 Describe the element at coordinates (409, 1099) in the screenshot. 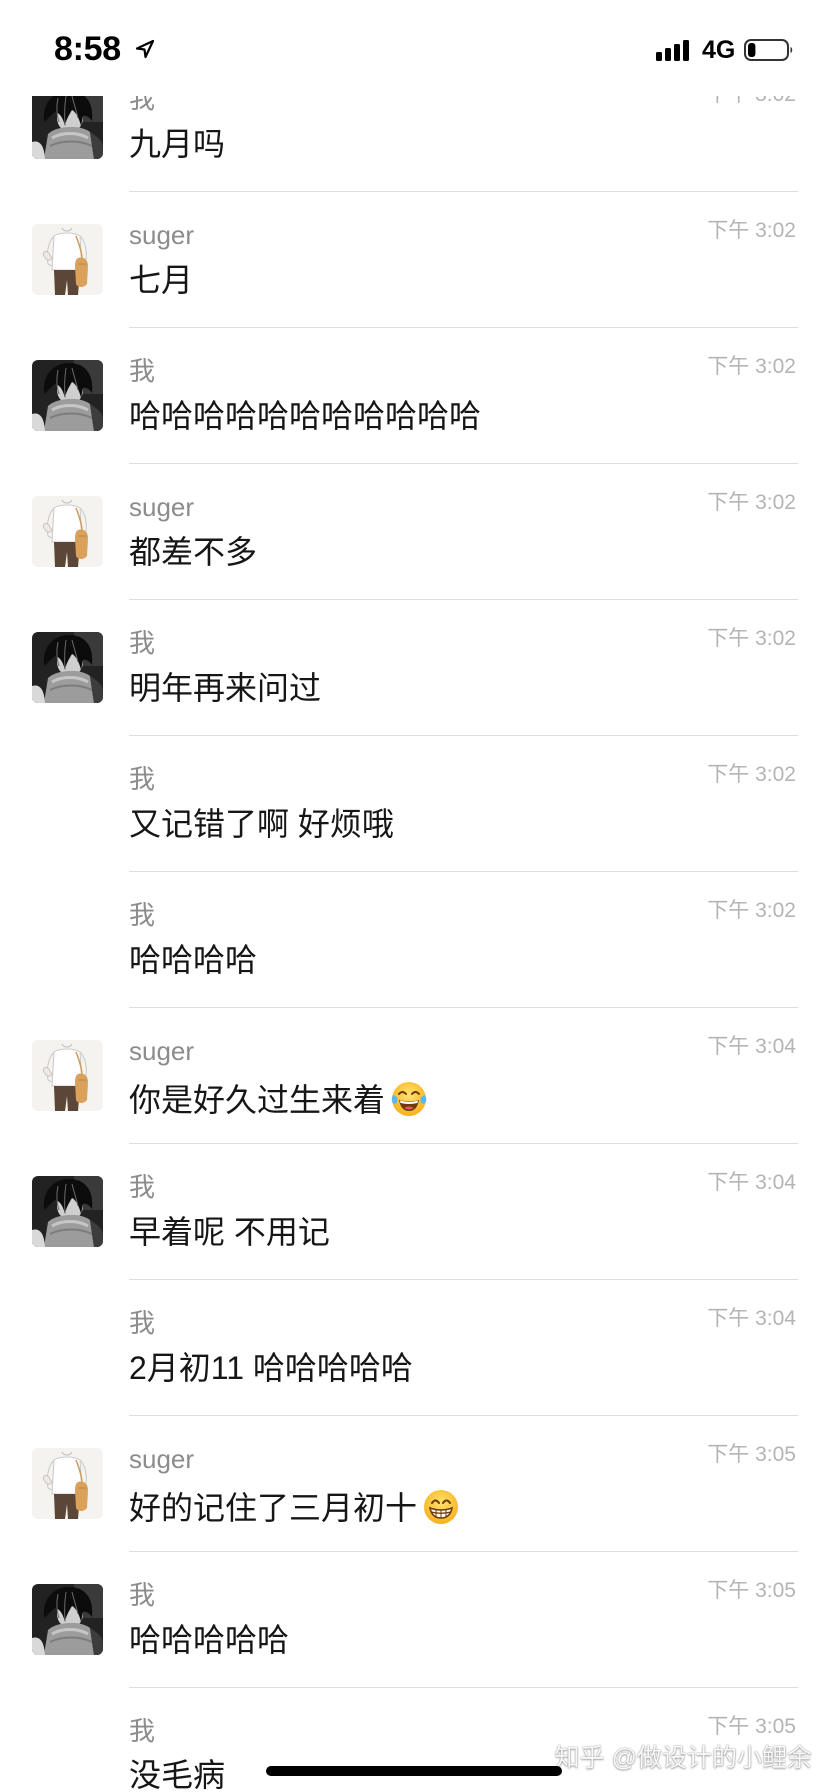

I see `face-with-tears-of-joy-emoji-icon` at that location.